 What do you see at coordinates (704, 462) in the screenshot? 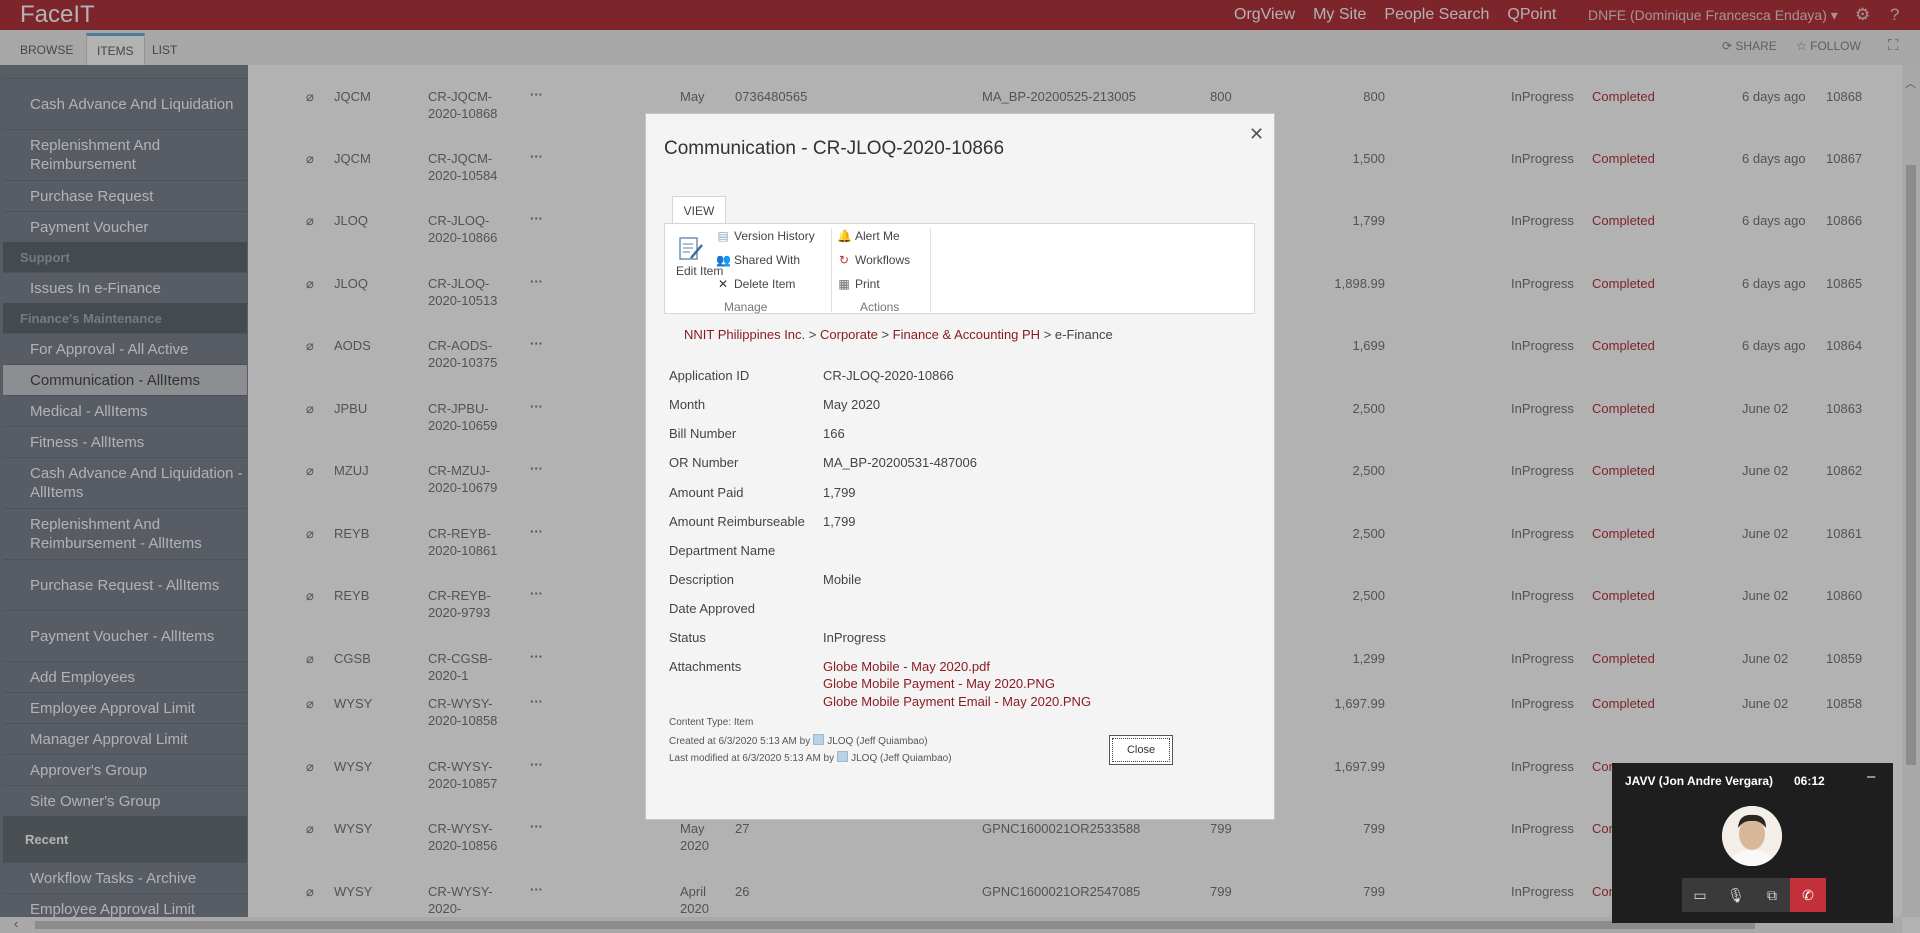
I see `field-label: OR Number` at bounding box center [704, 462].